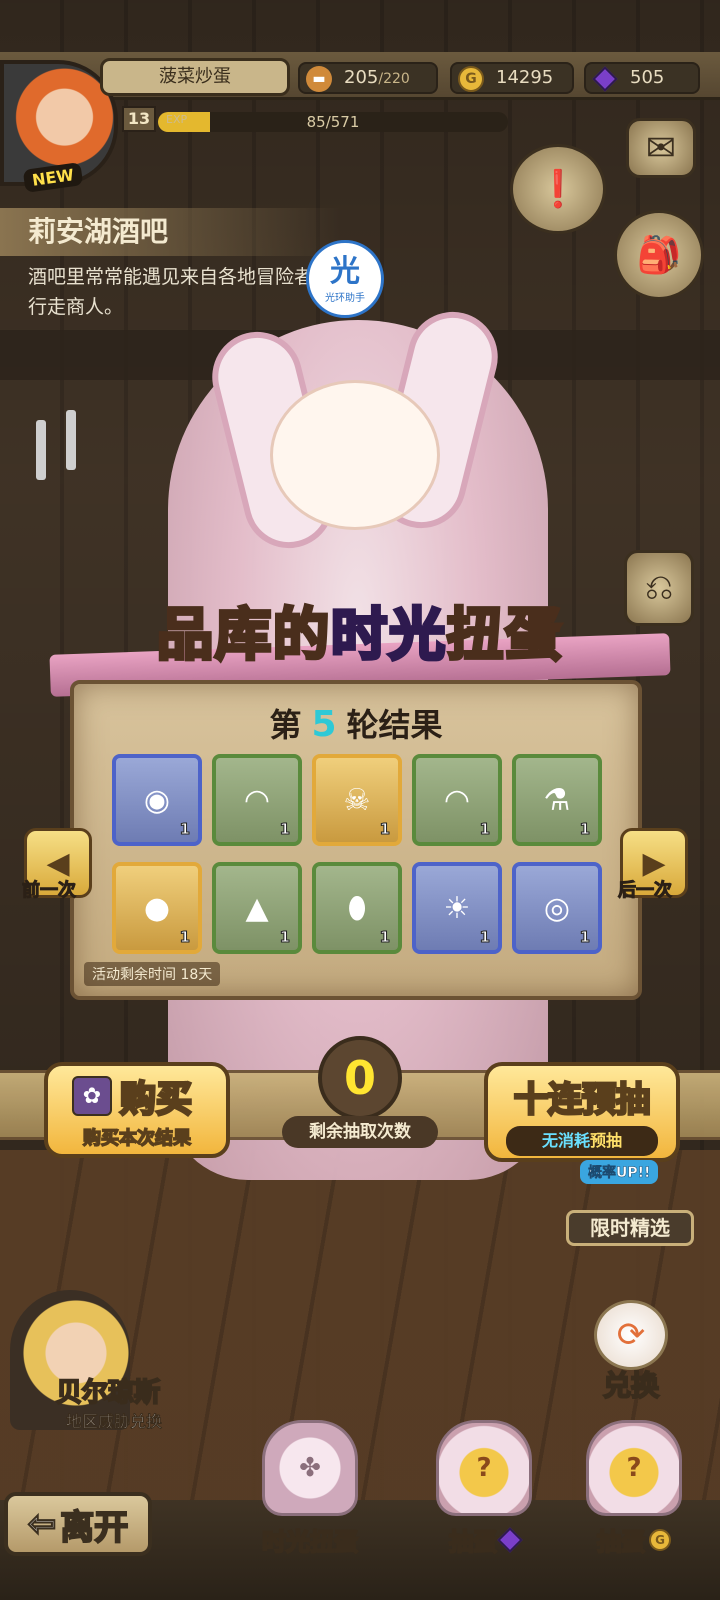 The height and width of the screenshot is (1600, 720). Describe the element at coordinates (361, 77) in the screenshot. I see `stamina-current: 205` at that location.